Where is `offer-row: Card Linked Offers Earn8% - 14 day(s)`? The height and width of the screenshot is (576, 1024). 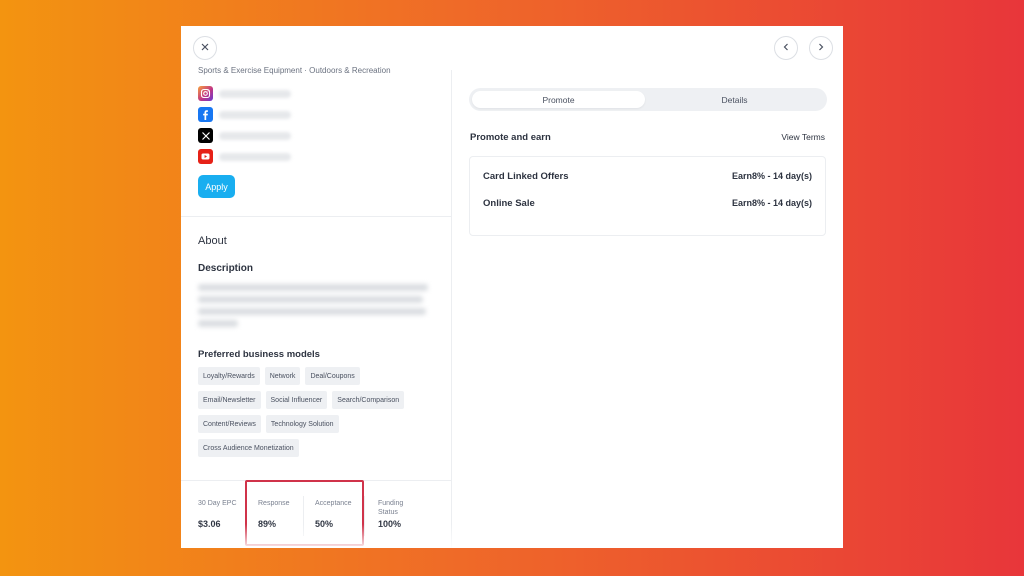 offer-row: Card Linked Offers Earn8% - 14 day(s) is located at coordinates (647, 178).